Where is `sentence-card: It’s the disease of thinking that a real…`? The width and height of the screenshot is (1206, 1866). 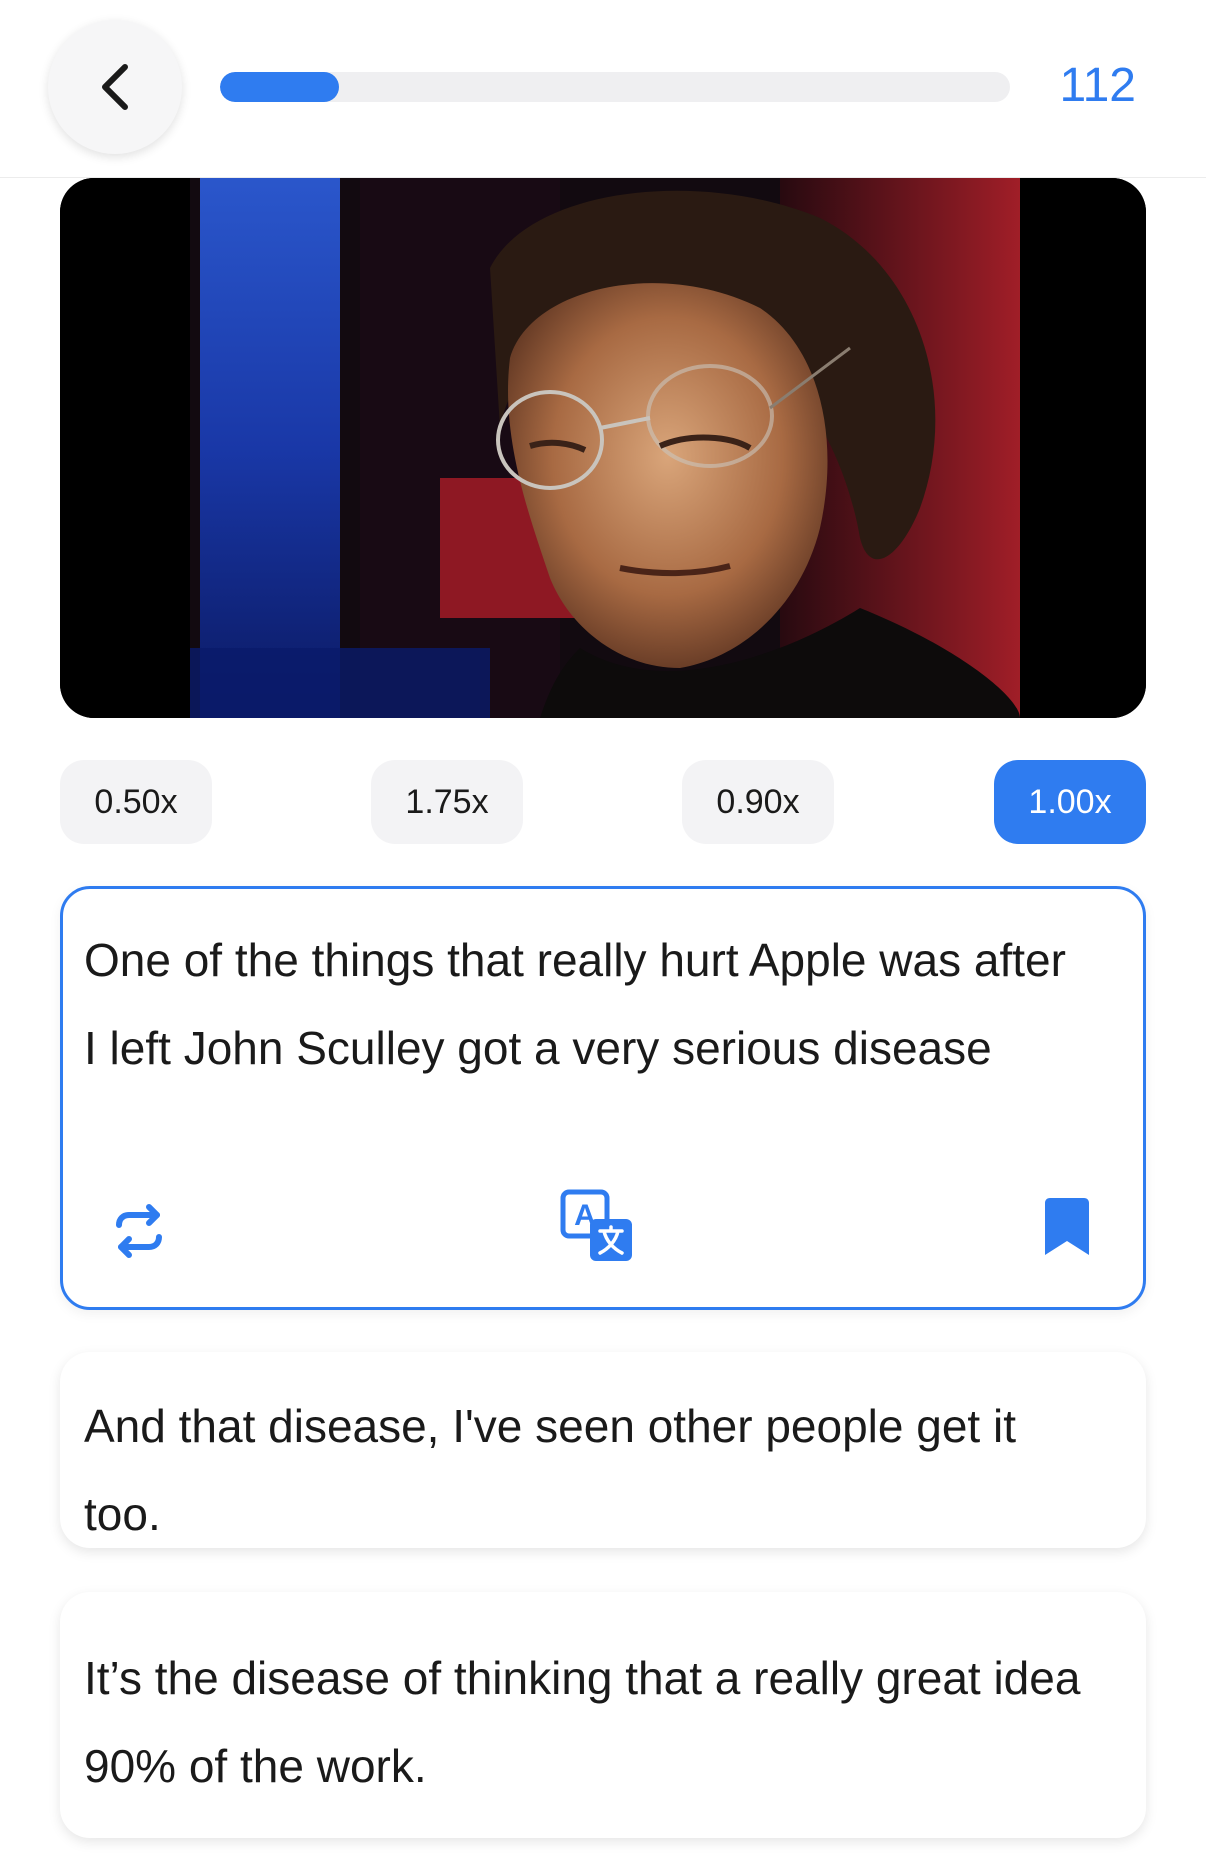
sentence-card: It’s the disease of thinking that a real… is located at coordinates (603, 1715).